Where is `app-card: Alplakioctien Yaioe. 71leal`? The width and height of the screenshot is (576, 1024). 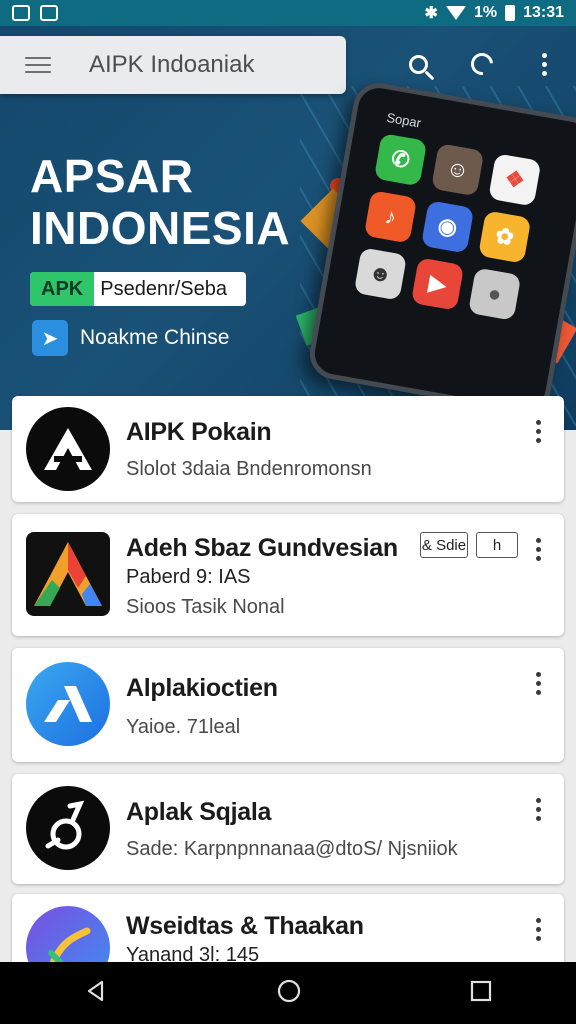 app-card: Alplakioctien Yaioe. 71leal is located at coordinates (288, 705).